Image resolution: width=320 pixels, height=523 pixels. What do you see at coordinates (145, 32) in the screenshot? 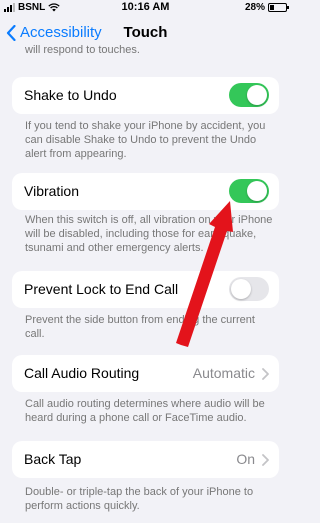
I see `page-title: Touch` at bounding box center [145, 32].